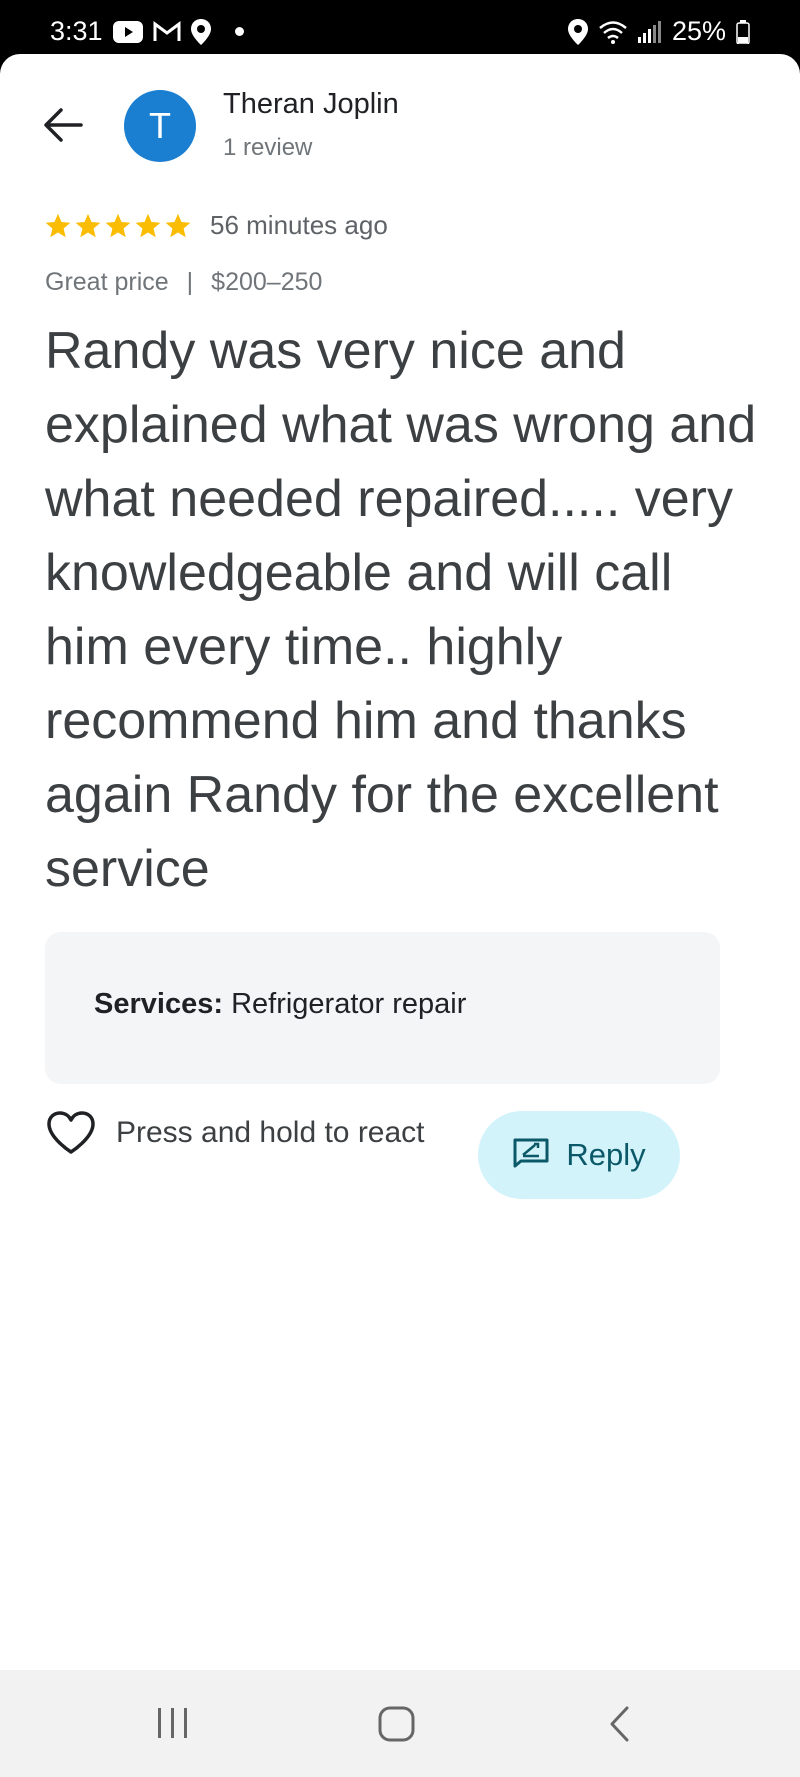  I want to click on price-row: Great price | $200–250, so click(183, 282).